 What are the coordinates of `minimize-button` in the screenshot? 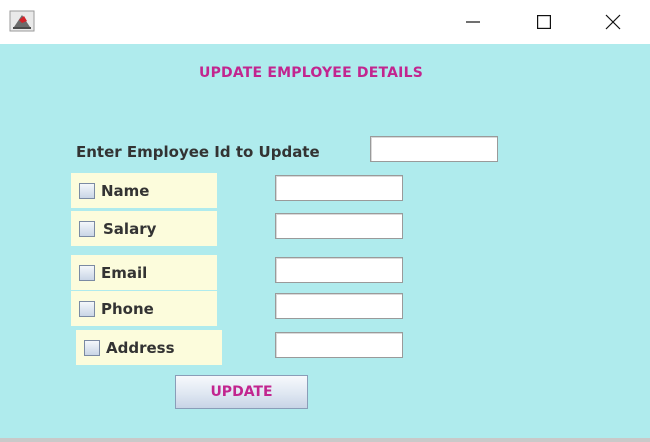 It's located at (473, 22).